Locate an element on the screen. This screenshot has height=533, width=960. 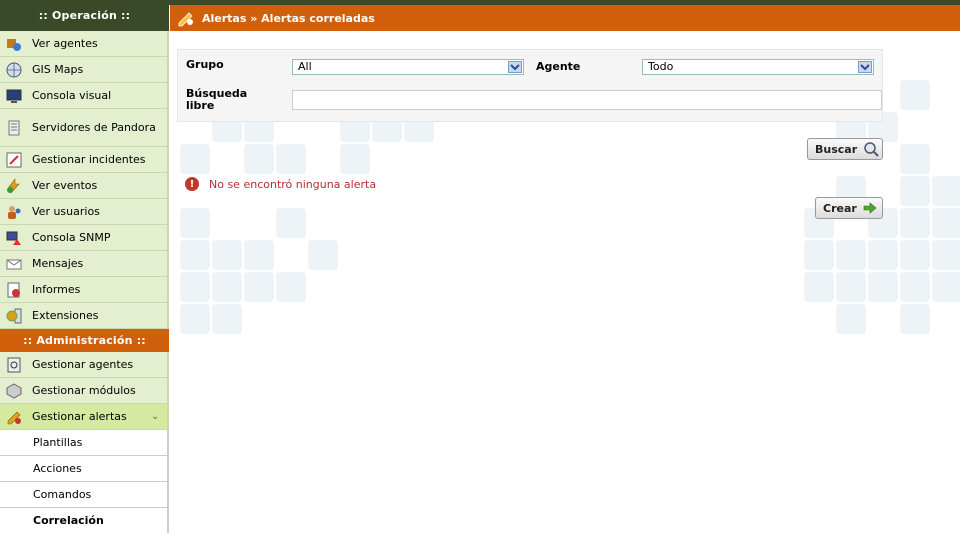
sidebar-item-servidores: Servidores de Pandora is located at coordinates (84, 128).